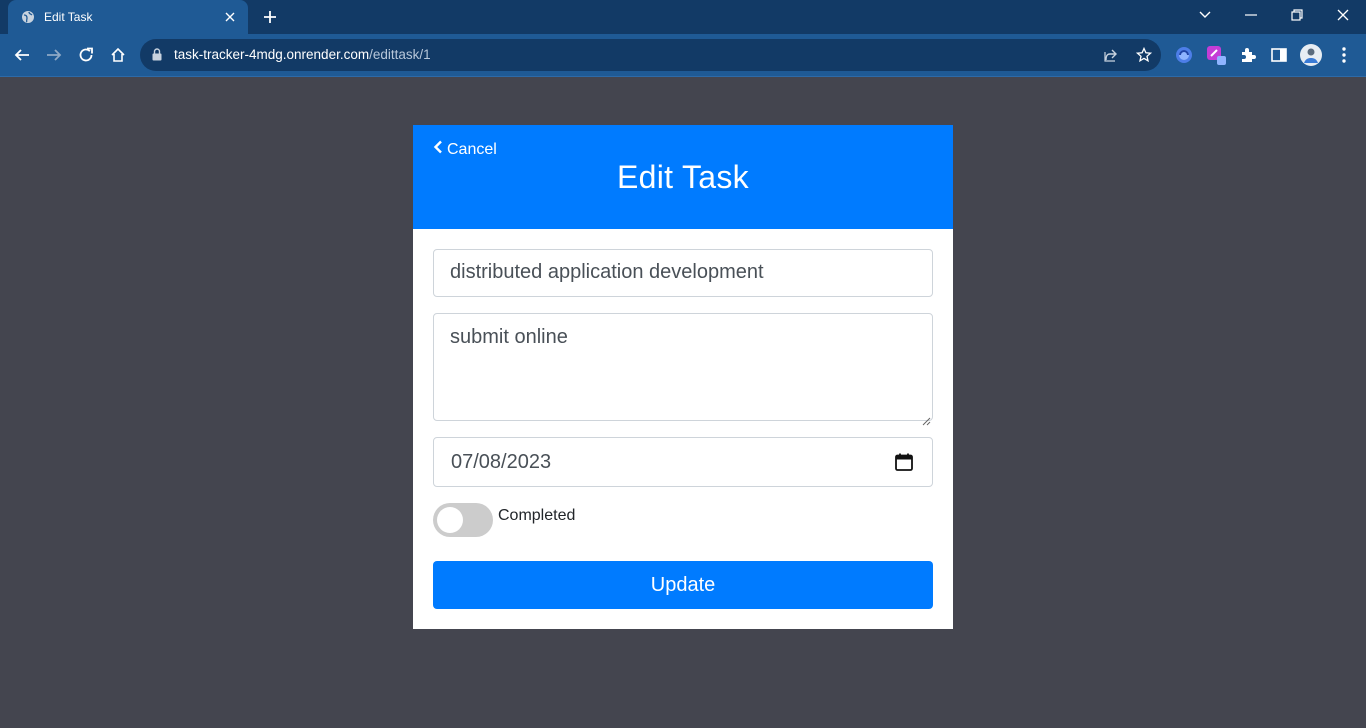  I want to click on side-panel-icon, so click(1279, 55).